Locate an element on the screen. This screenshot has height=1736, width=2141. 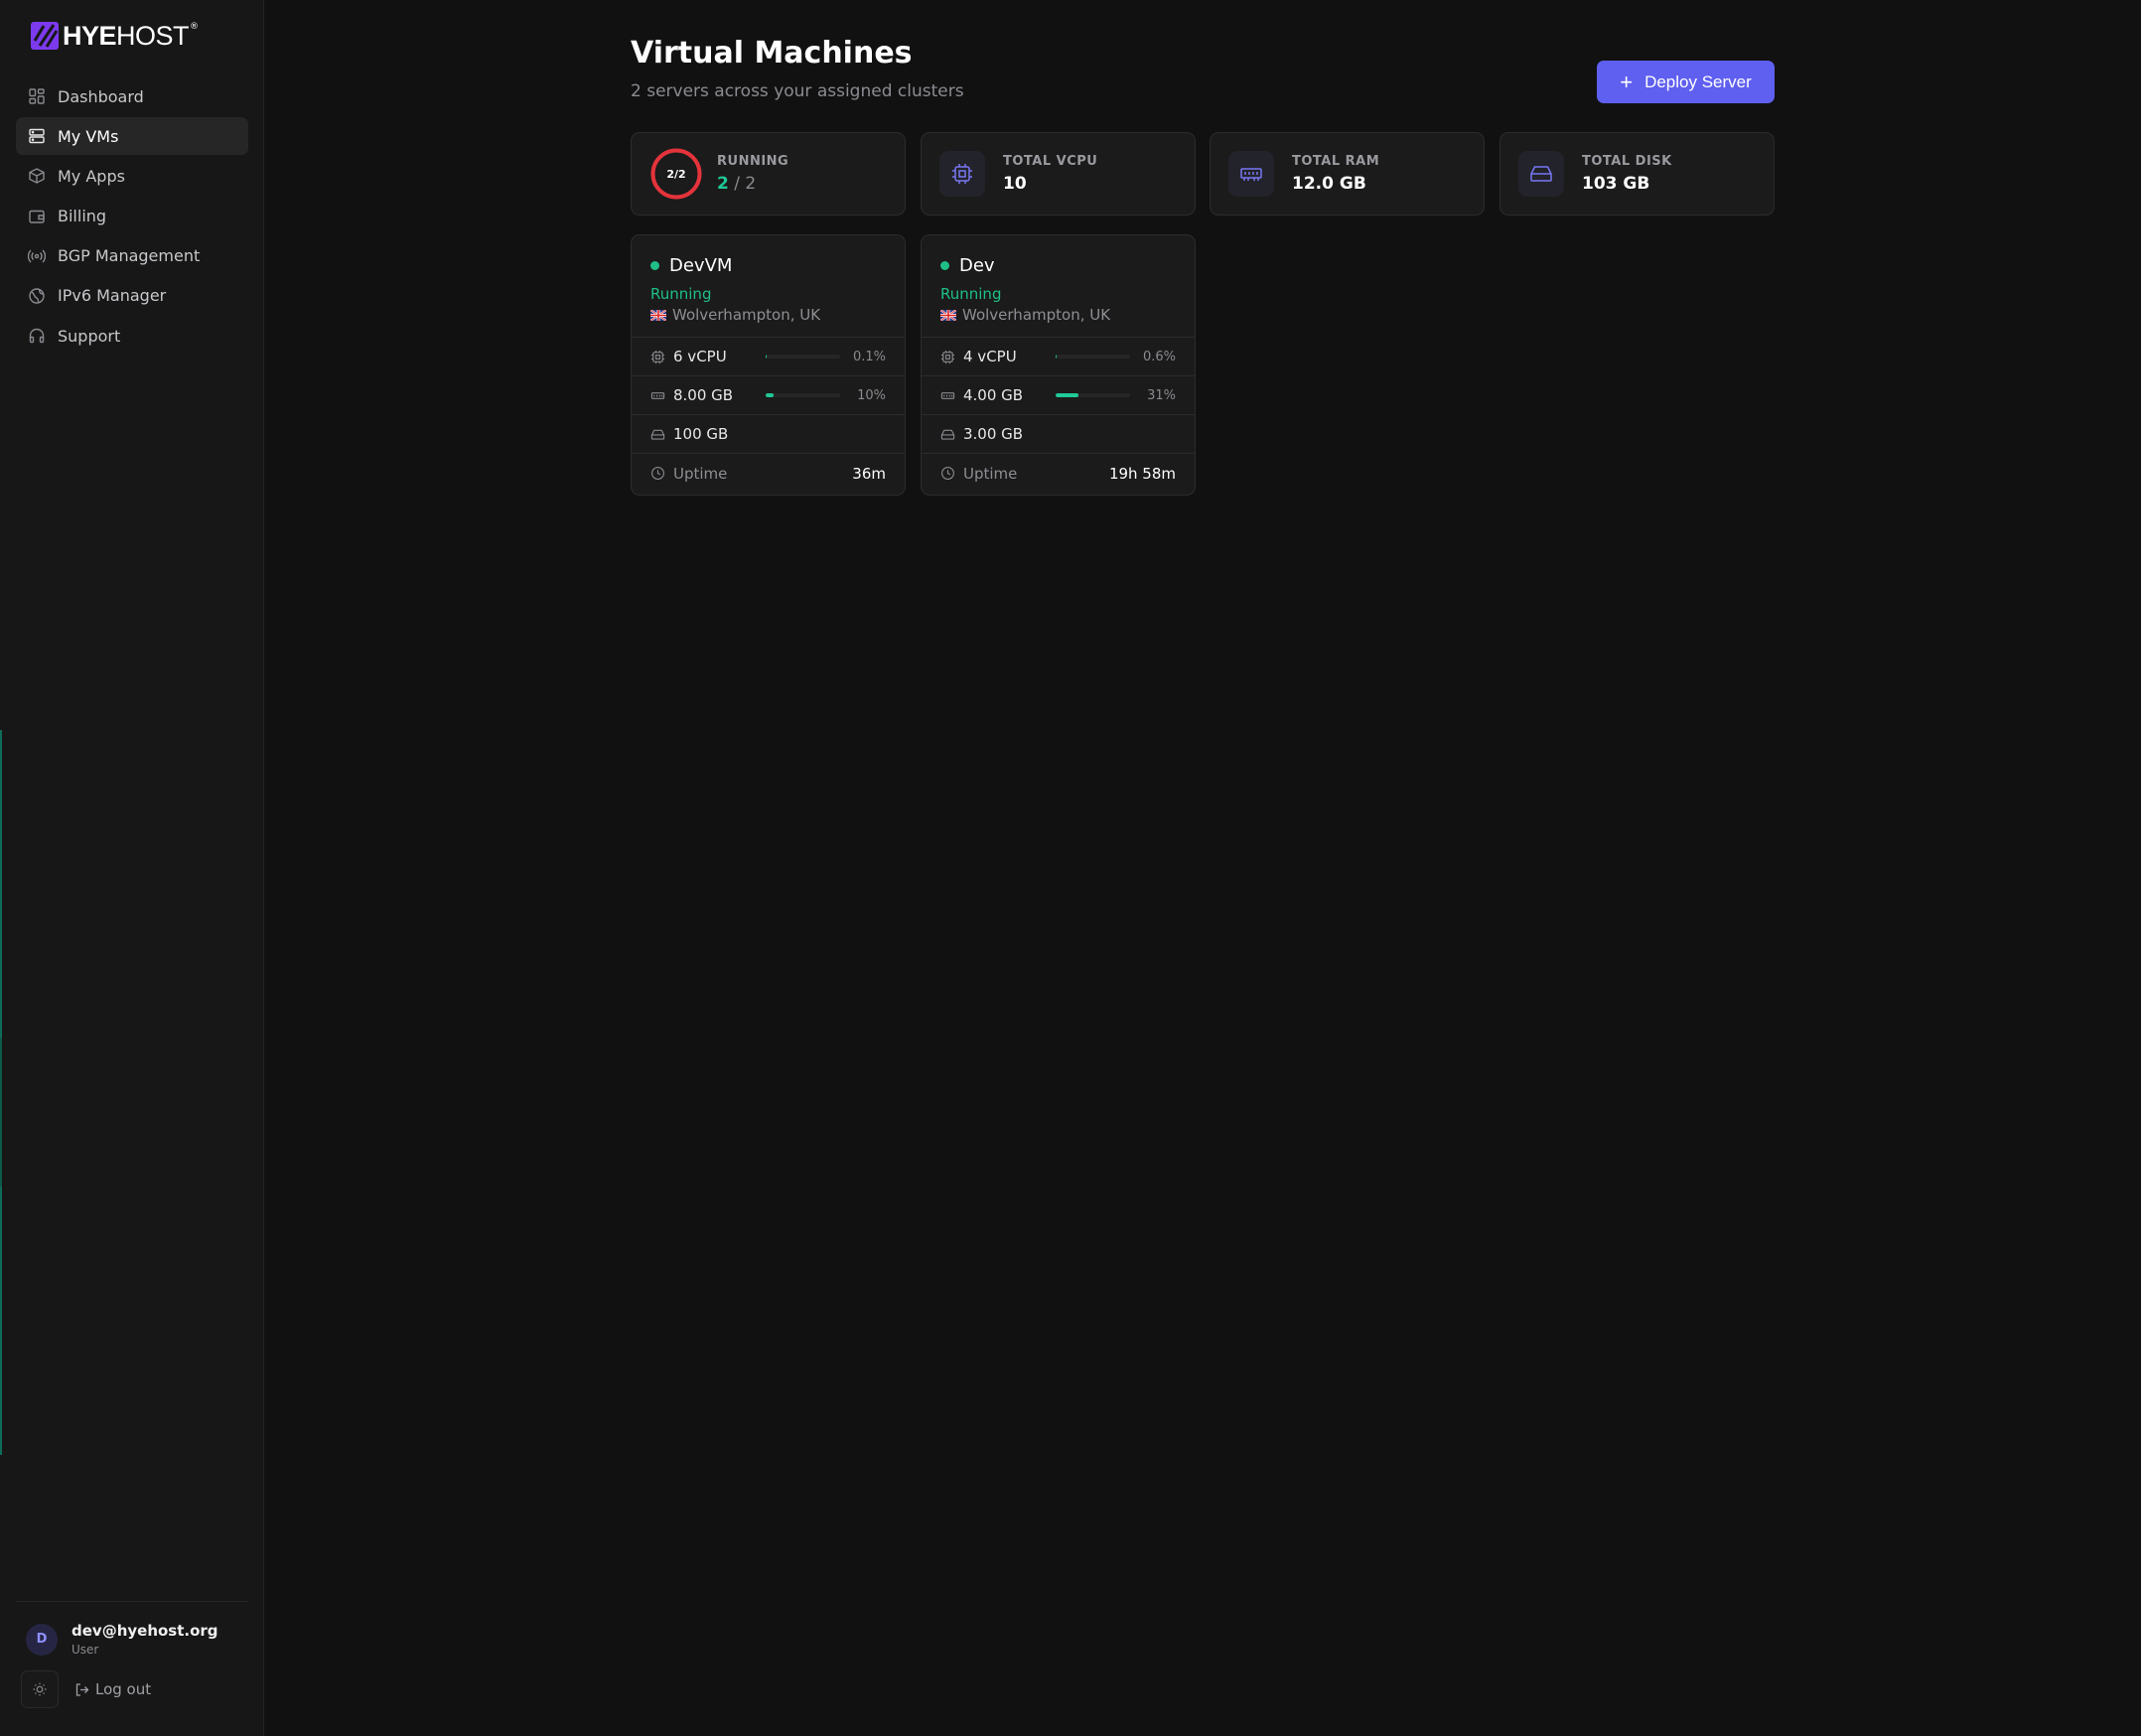
sidebar-item-billing: Billing is located at coordinates (132, 216).